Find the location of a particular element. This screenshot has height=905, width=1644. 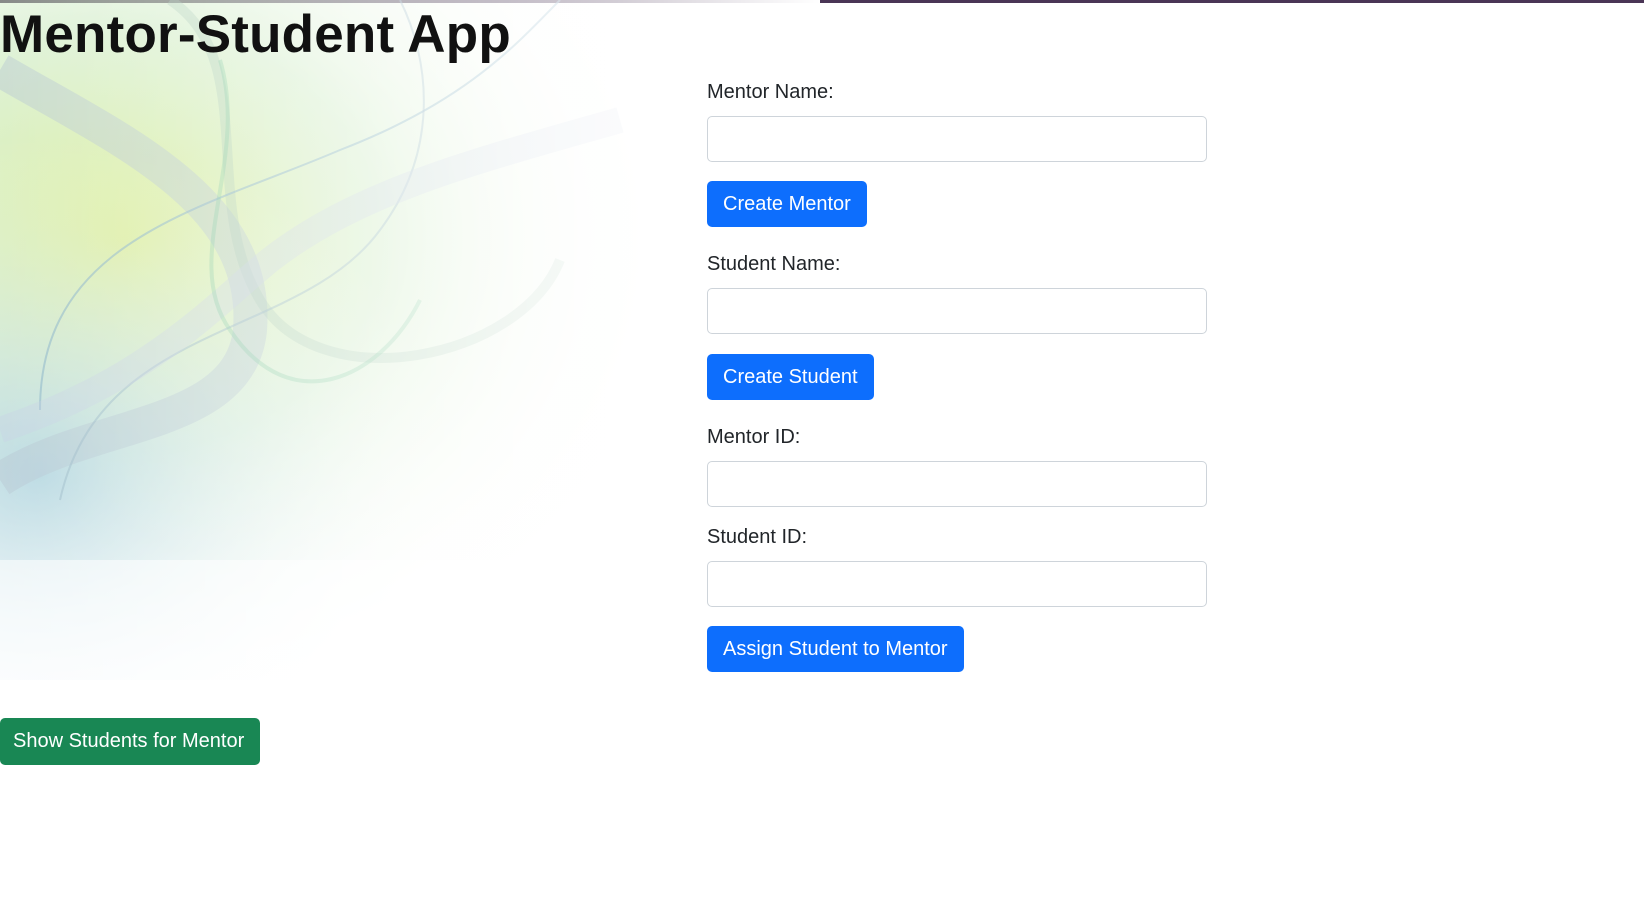

mentor-id-input is located at coordinates (957, 484).